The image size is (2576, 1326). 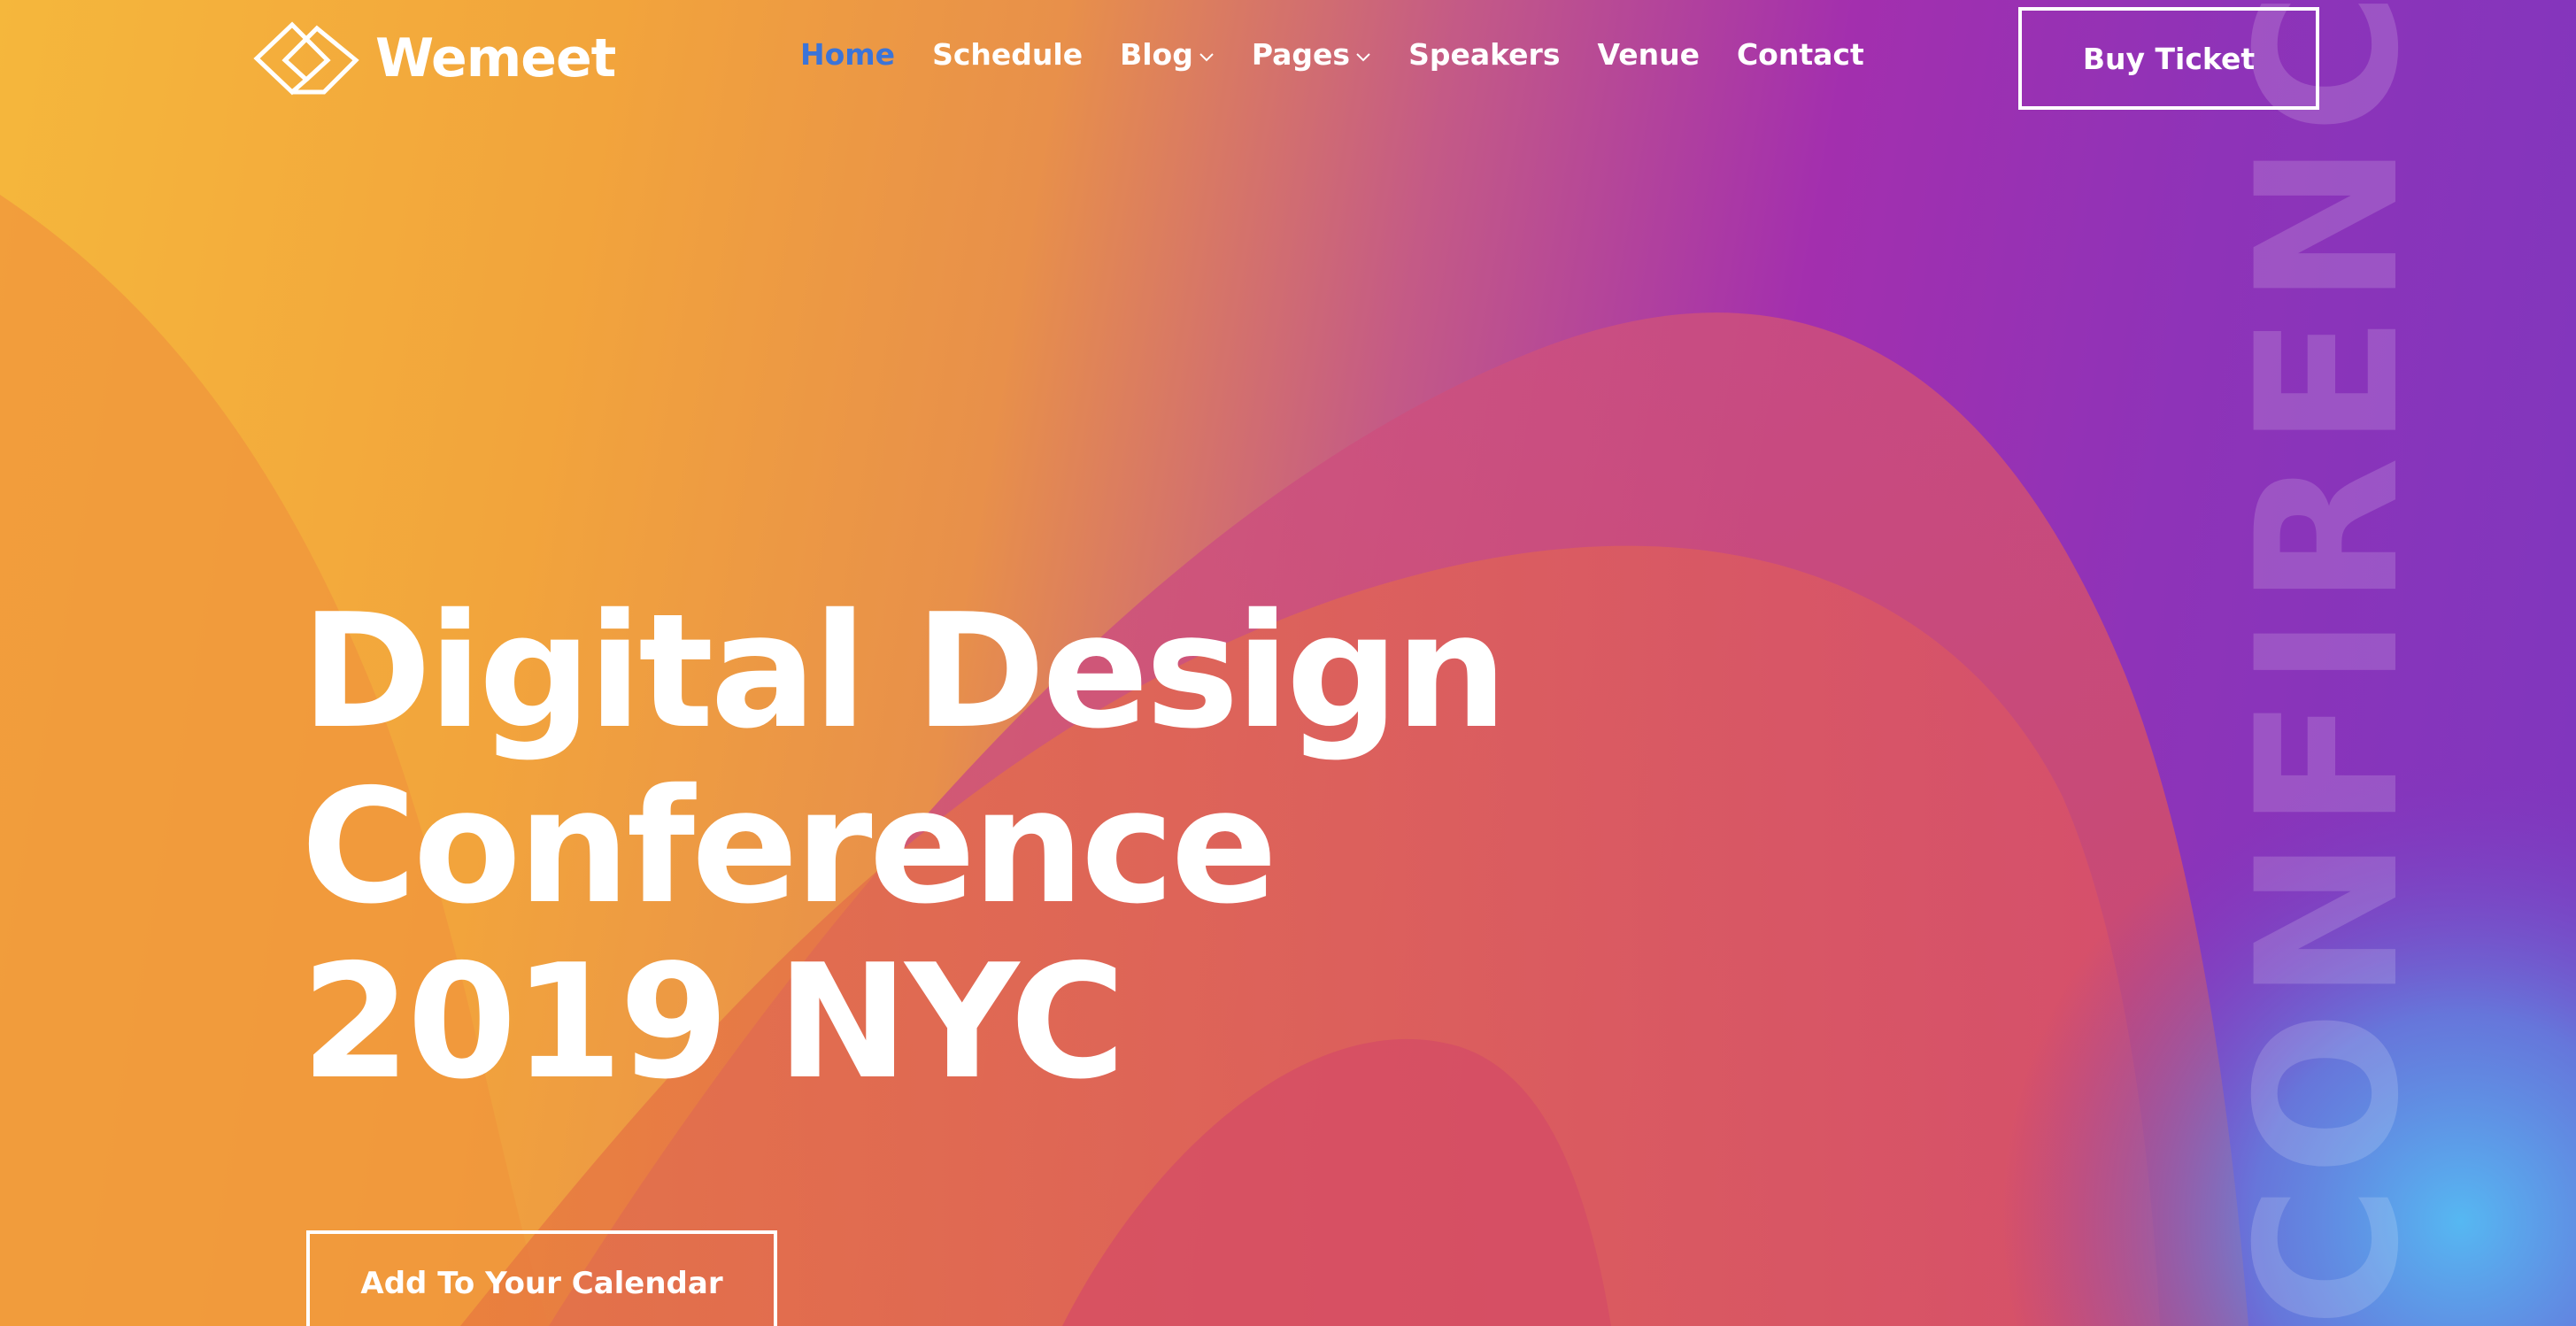 I want to click on nav-item-pages: Pages, so click(x=1311, y=54).